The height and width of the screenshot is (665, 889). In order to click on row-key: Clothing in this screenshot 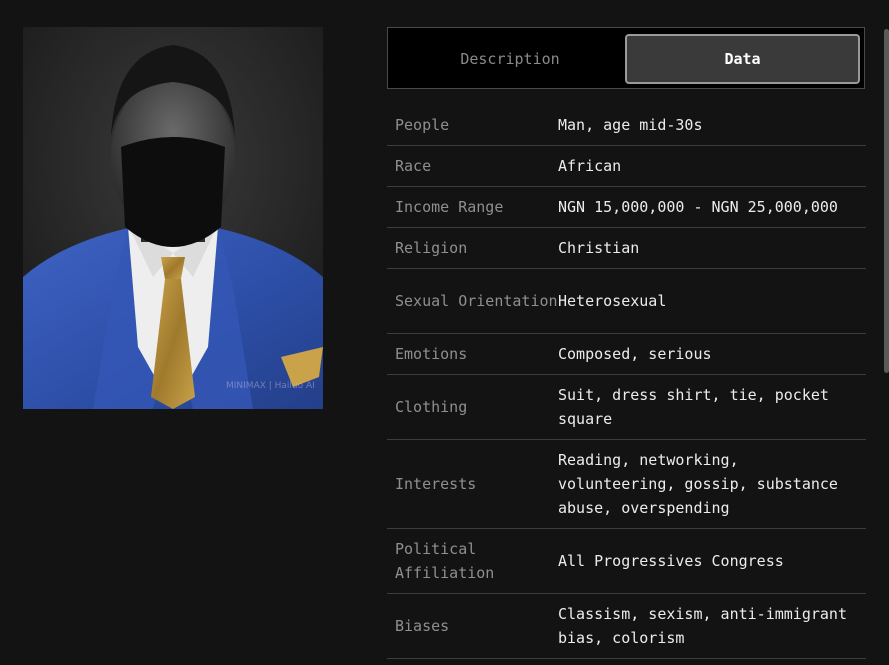, I will do `click(431, 407)`.